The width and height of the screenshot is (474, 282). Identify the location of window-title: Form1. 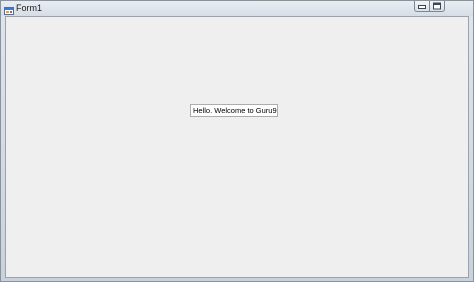
(29, 8).